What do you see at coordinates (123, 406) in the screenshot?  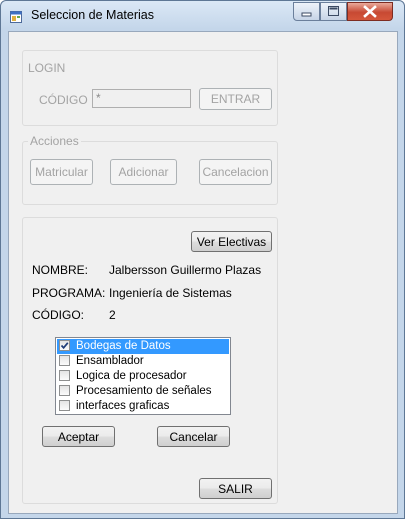 I see `electiva-label: interfaces graficas` at bounding box center [123, 406].